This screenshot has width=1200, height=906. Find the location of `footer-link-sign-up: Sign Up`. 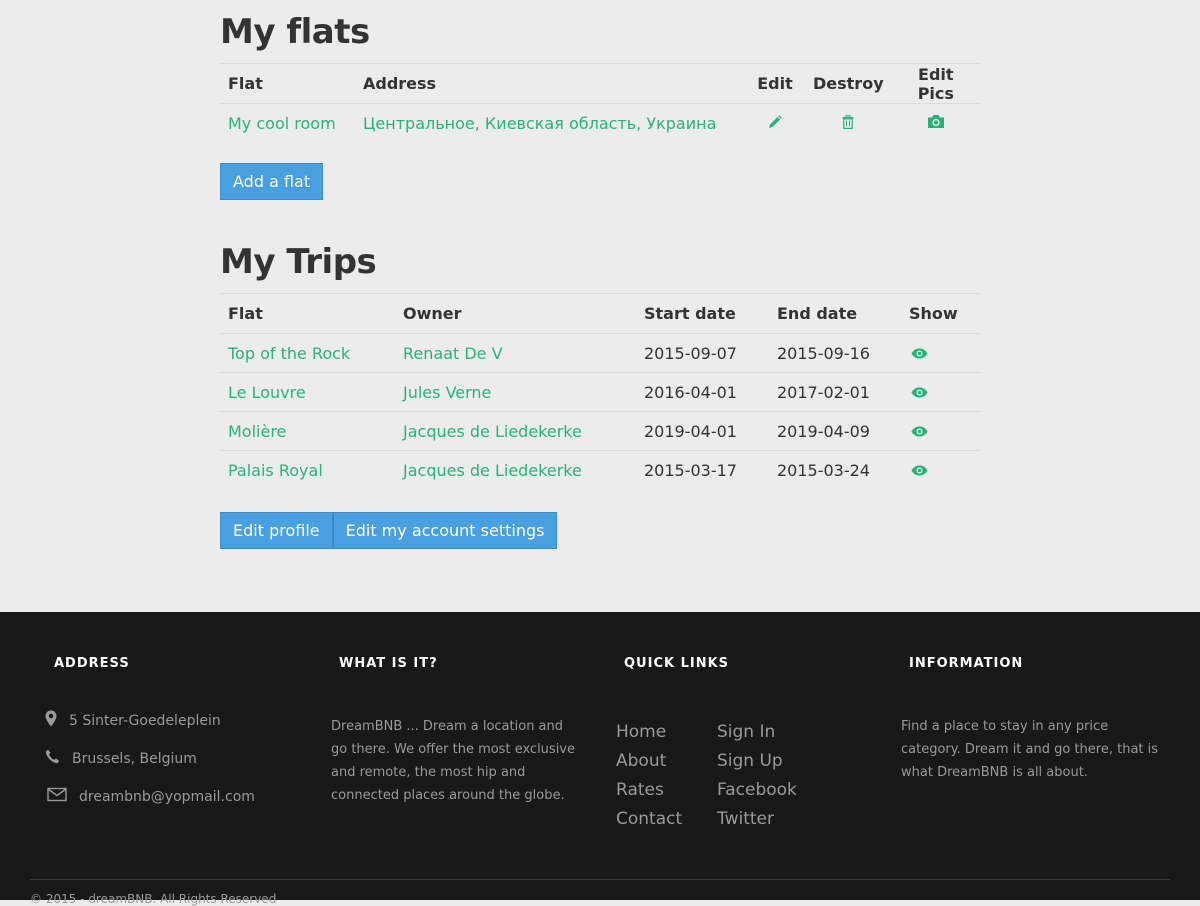

footer-link-sign-up: Sign Up is located at coordinates (750, 761).